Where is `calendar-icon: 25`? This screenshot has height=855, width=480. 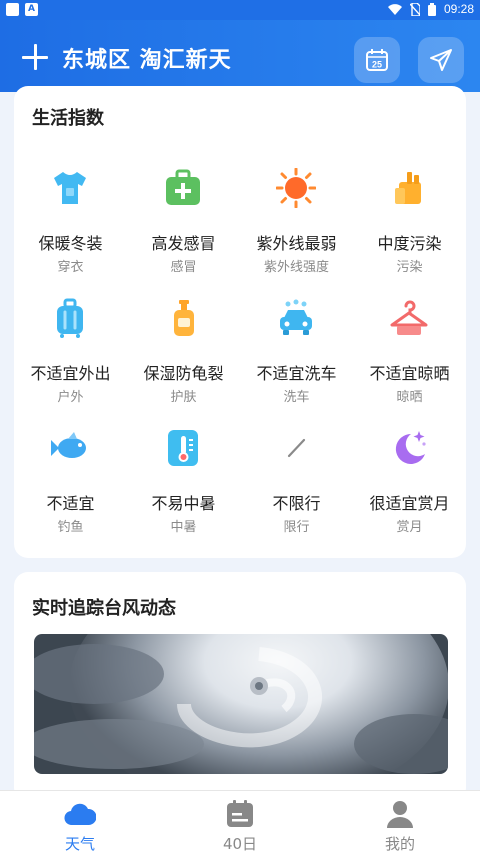 calendar-icon: 25 is located at coordinates (377, 60).